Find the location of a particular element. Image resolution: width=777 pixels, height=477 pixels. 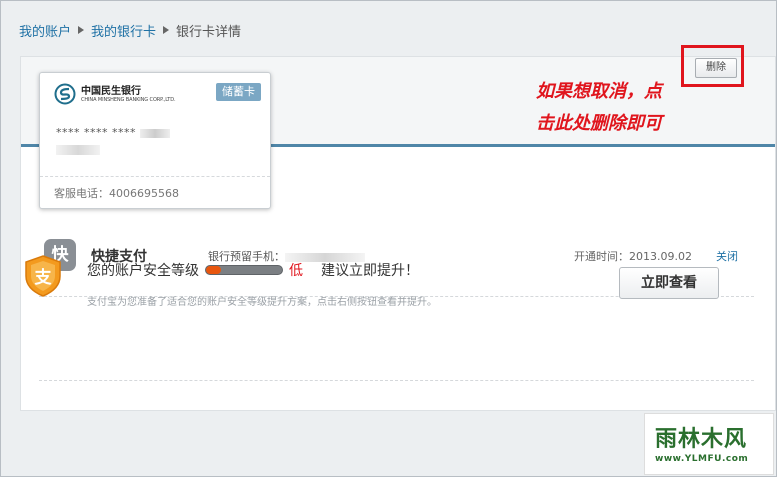

security-description: 支付宝为您准备了适合您的账户安全等级提升方案，点击右侧按钮查看并提升。 is located at coordinates (262, 302).